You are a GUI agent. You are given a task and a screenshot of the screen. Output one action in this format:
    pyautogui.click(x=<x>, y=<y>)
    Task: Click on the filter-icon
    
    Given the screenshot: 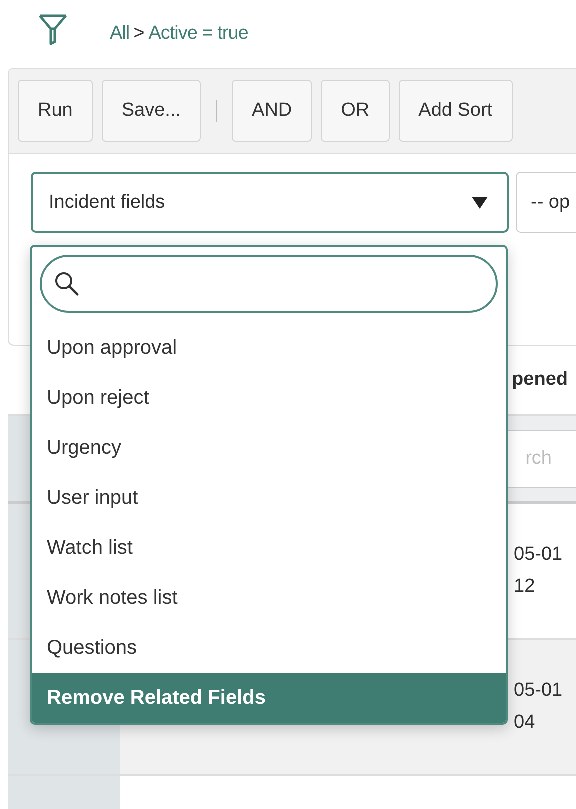 What is the action you would take?
    pyautogui.click(x=53, y=30)
    